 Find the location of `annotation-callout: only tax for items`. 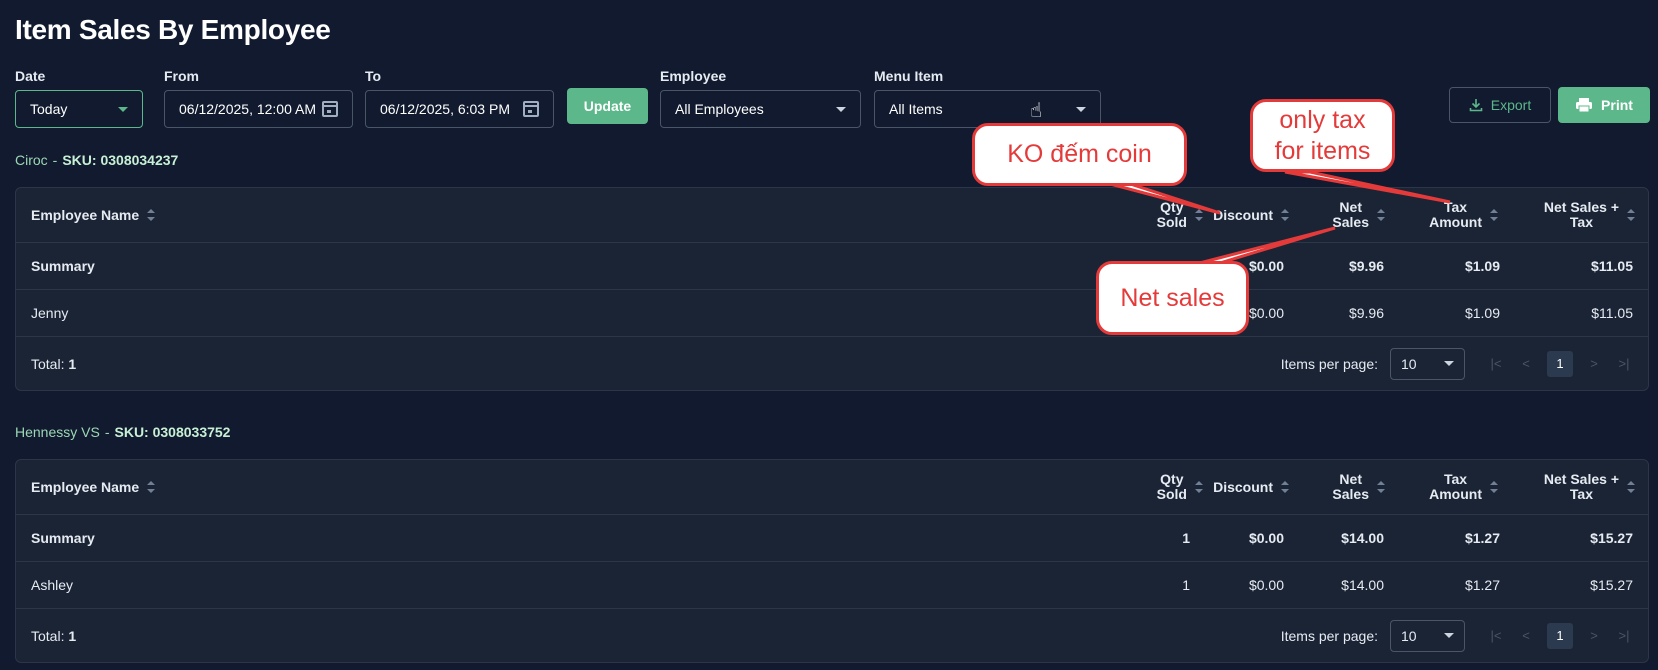

annotation-callout: only tax for items is located at coordinates (1322, 135).